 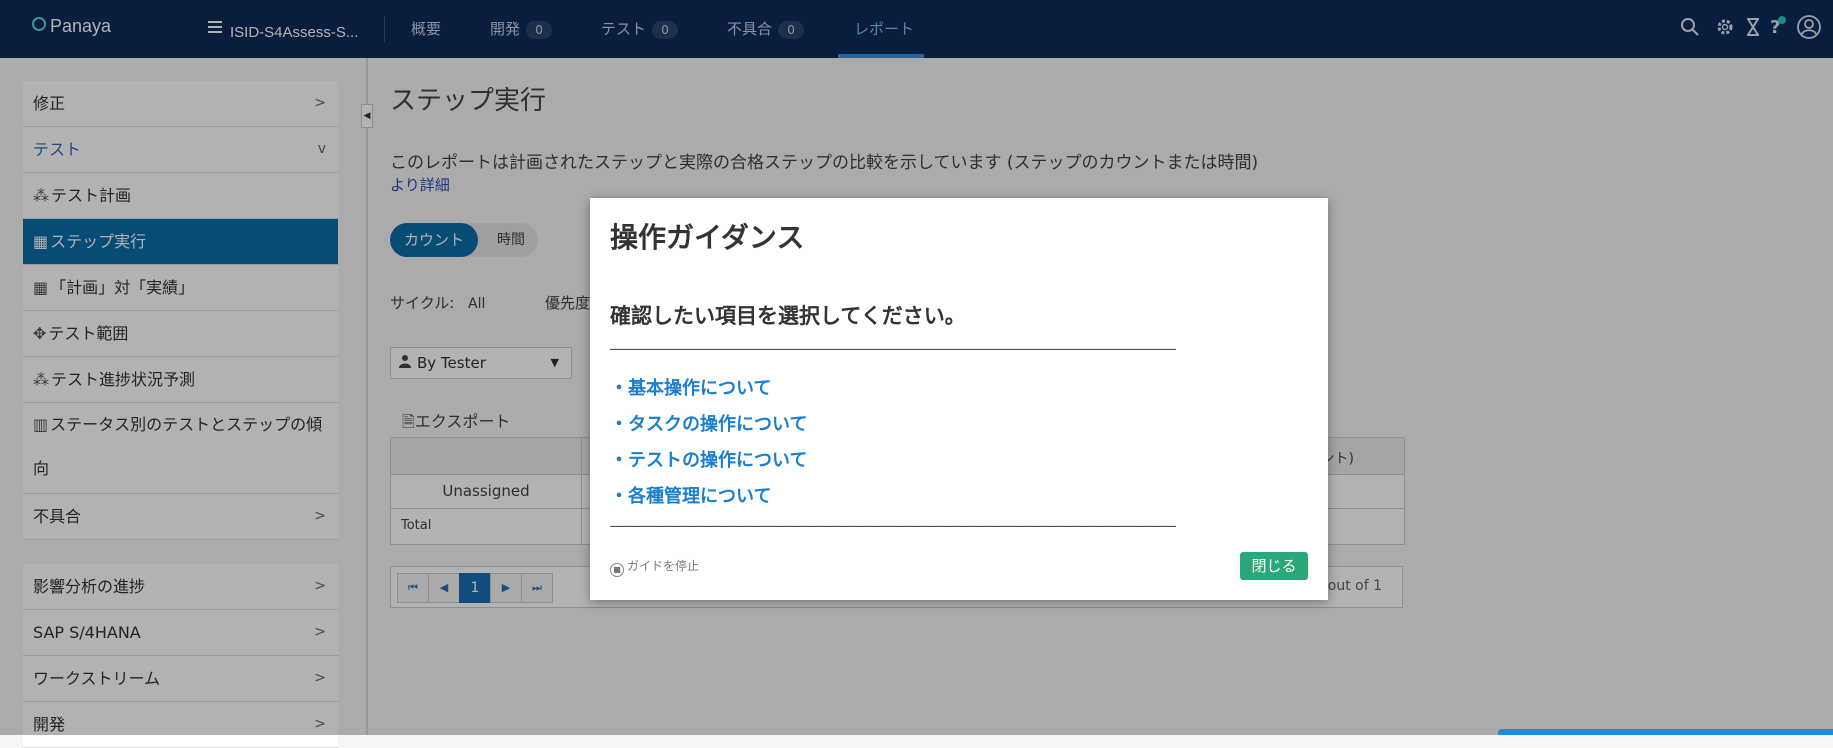 What do you see at coordinates (663, 566) in the screenshot?
I see `stop-guide-label: ガイドを停止` at bounding box center [663, 566].